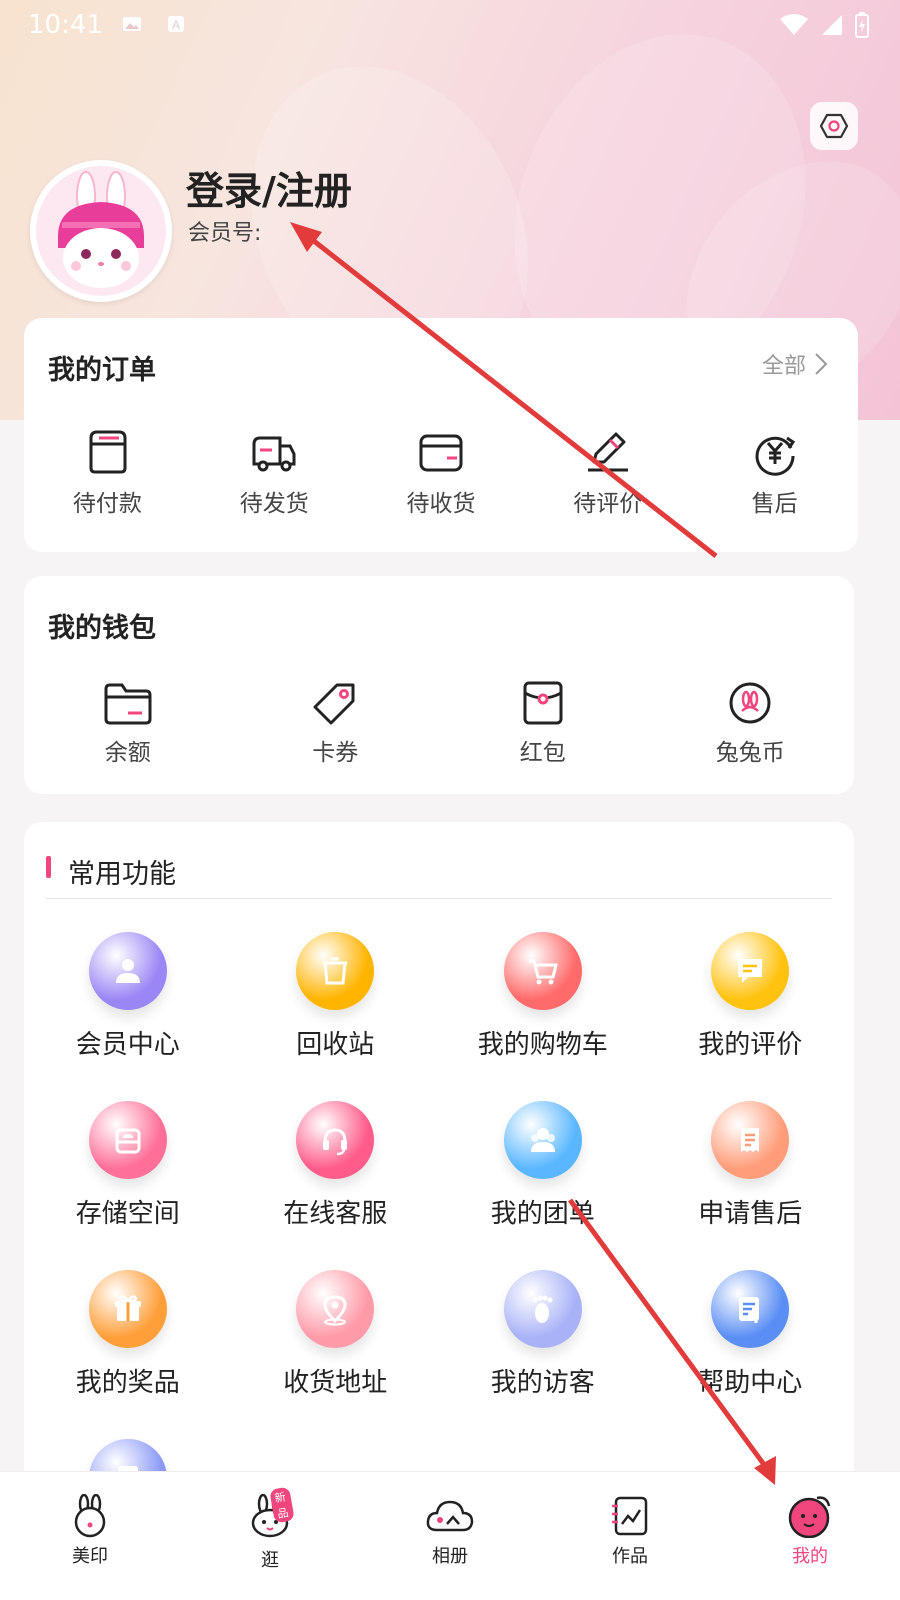  What do you see at coordinates (750, 703) in the screenshot?
I see `bunny-coin-icon` at bounding box center [750, 703].